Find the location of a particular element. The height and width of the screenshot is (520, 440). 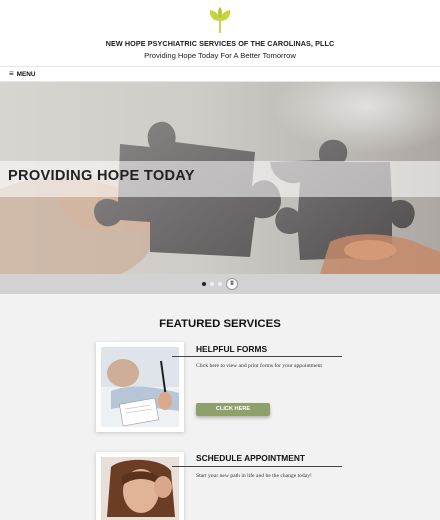

woman-portrait-image is located at coordinates (140, 488).